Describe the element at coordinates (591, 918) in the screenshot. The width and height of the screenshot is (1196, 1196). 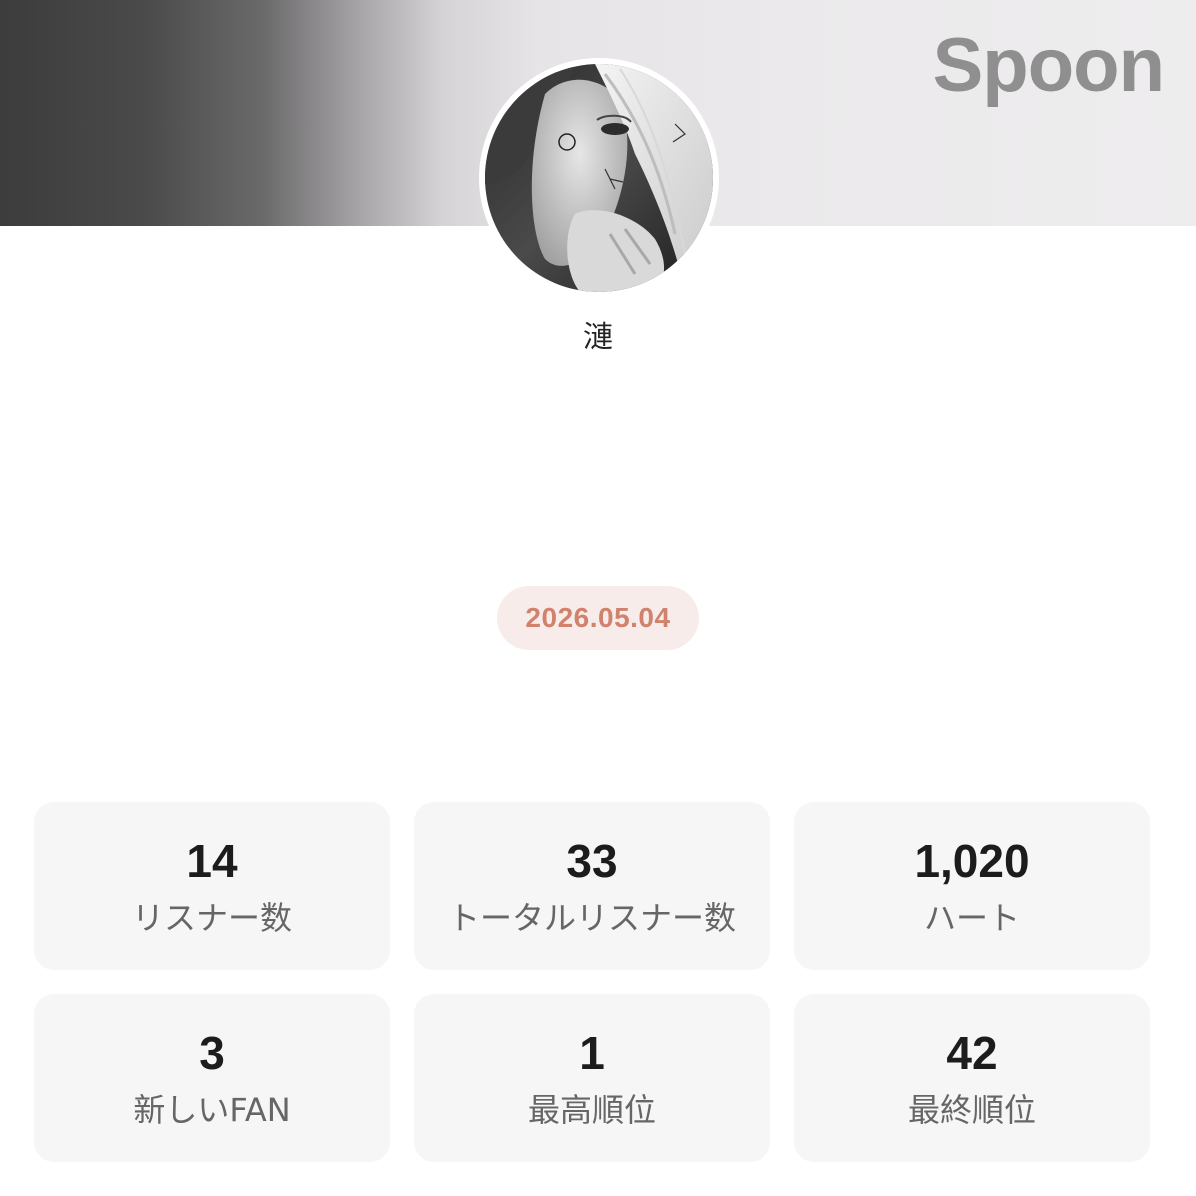
I see `stat-label: トータルリスナー数` at that location.